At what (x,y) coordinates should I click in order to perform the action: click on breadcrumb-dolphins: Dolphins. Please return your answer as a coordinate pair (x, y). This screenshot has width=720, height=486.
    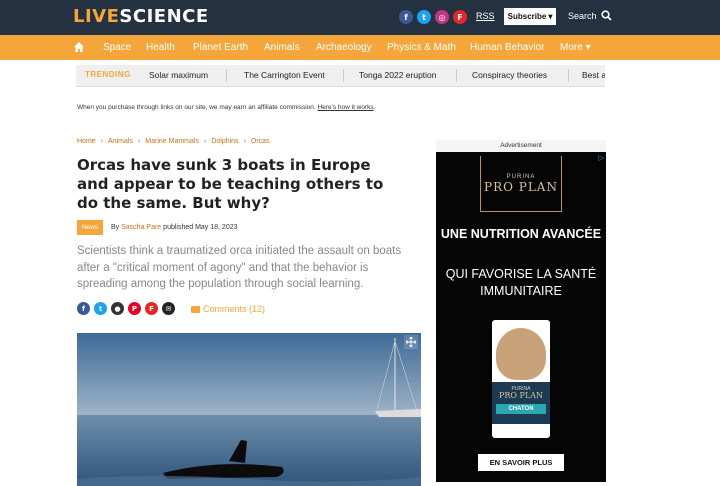
    Looking at the image, I should click on (224, 141).